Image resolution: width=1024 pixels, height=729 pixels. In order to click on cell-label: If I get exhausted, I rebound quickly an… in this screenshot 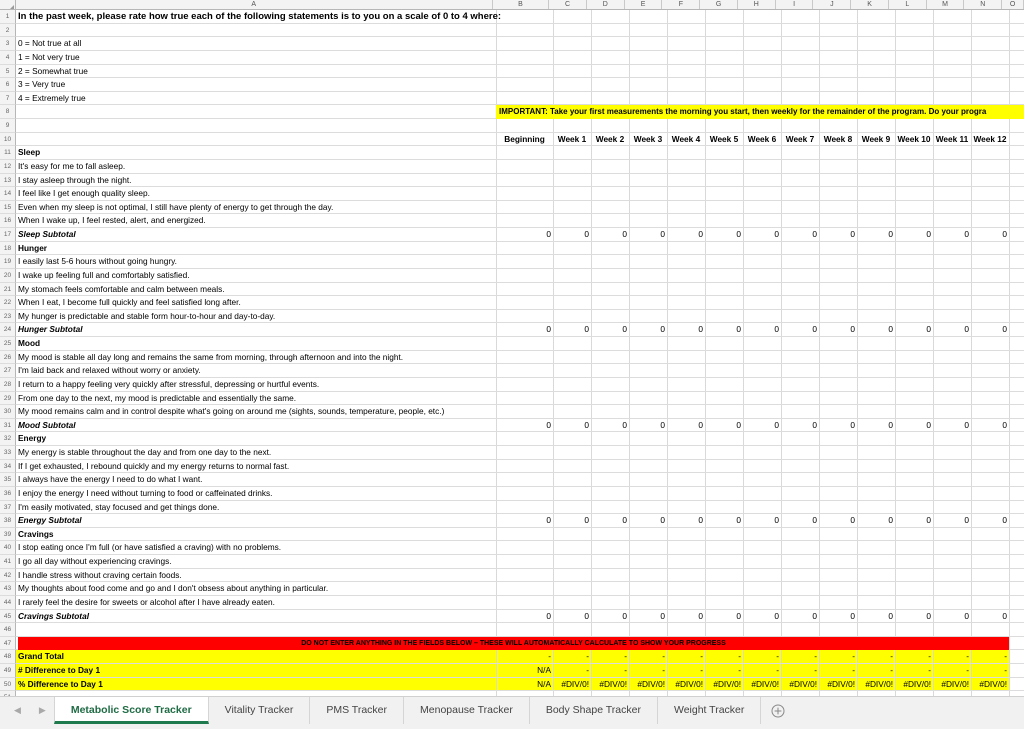, I will do `click(256, 467)`.